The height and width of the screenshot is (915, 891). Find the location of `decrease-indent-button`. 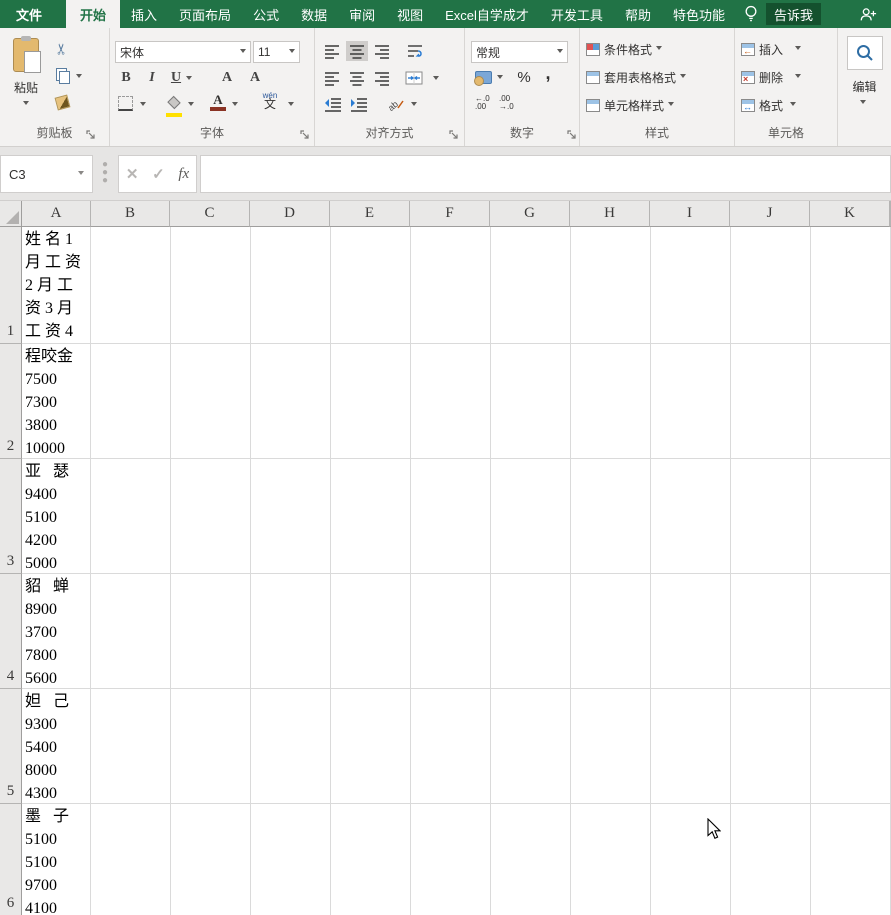

decrease-indent-button is located at coordinates (333, 104).